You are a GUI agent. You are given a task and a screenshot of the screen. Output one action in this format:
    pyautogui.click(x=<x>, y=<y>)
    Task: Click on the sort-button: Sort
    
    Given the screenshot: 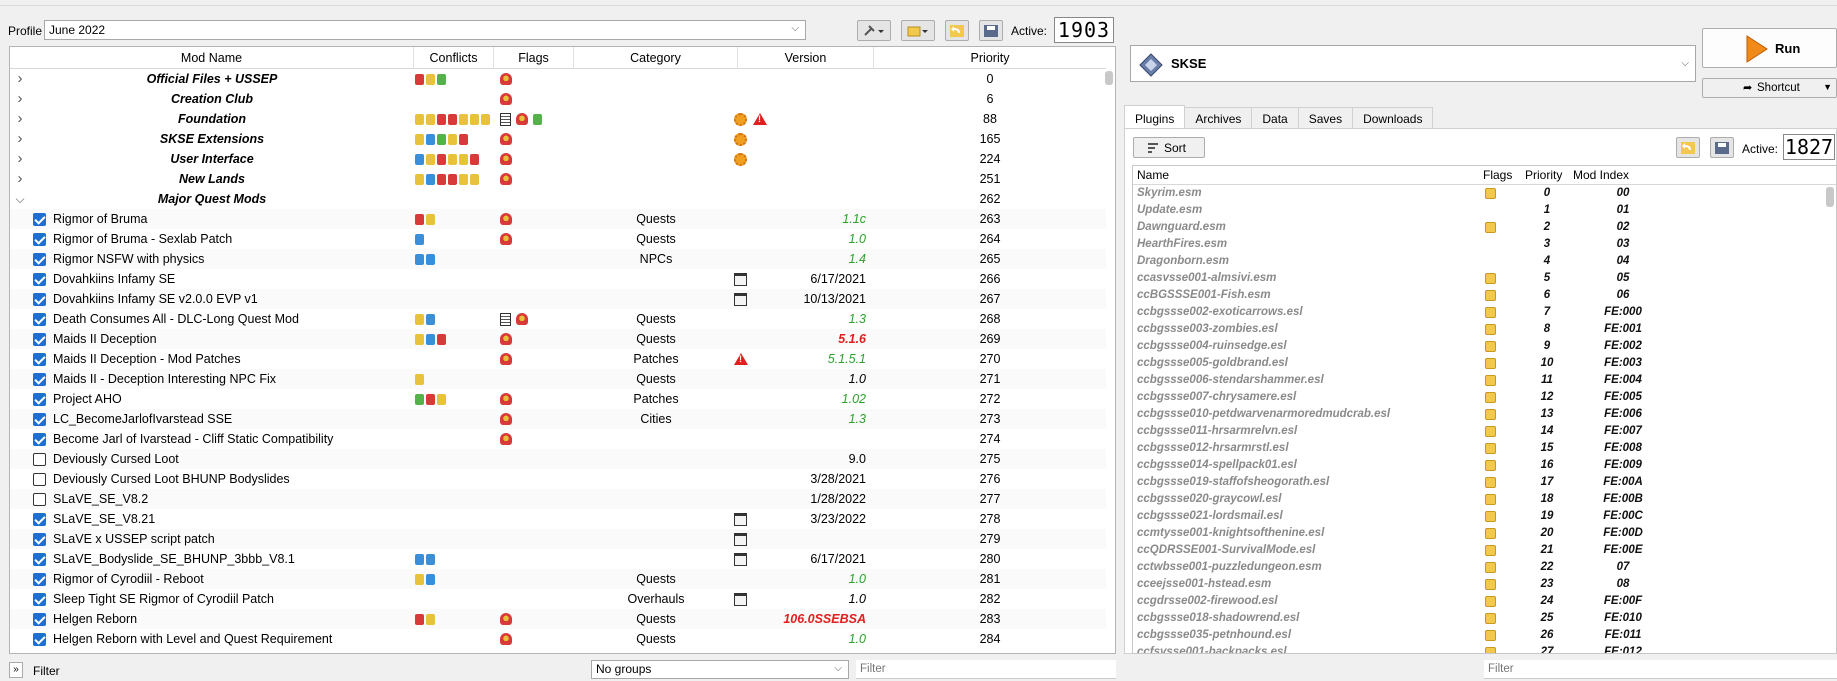 What is the action you would take?
    pyautogui.click(x=1169, y=147)
    